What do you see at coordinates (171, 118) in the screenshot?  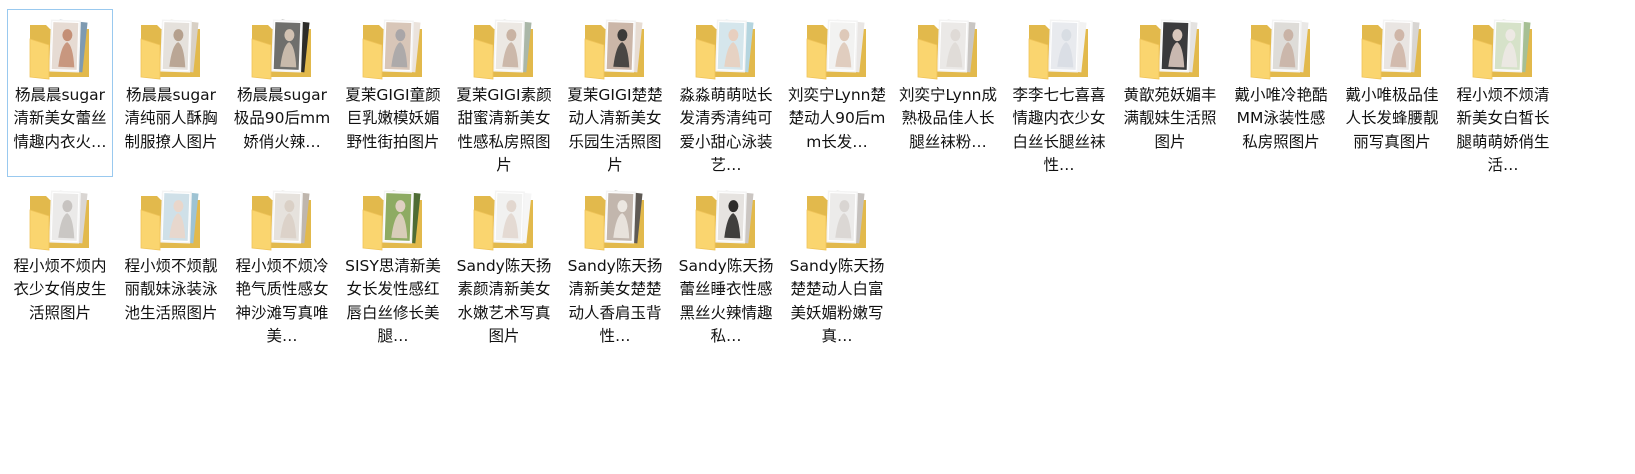 I see `folder-name: 杨晨晨sugar清纯丽人酥胸制服撩人图片` at bounding box center [171, 118].